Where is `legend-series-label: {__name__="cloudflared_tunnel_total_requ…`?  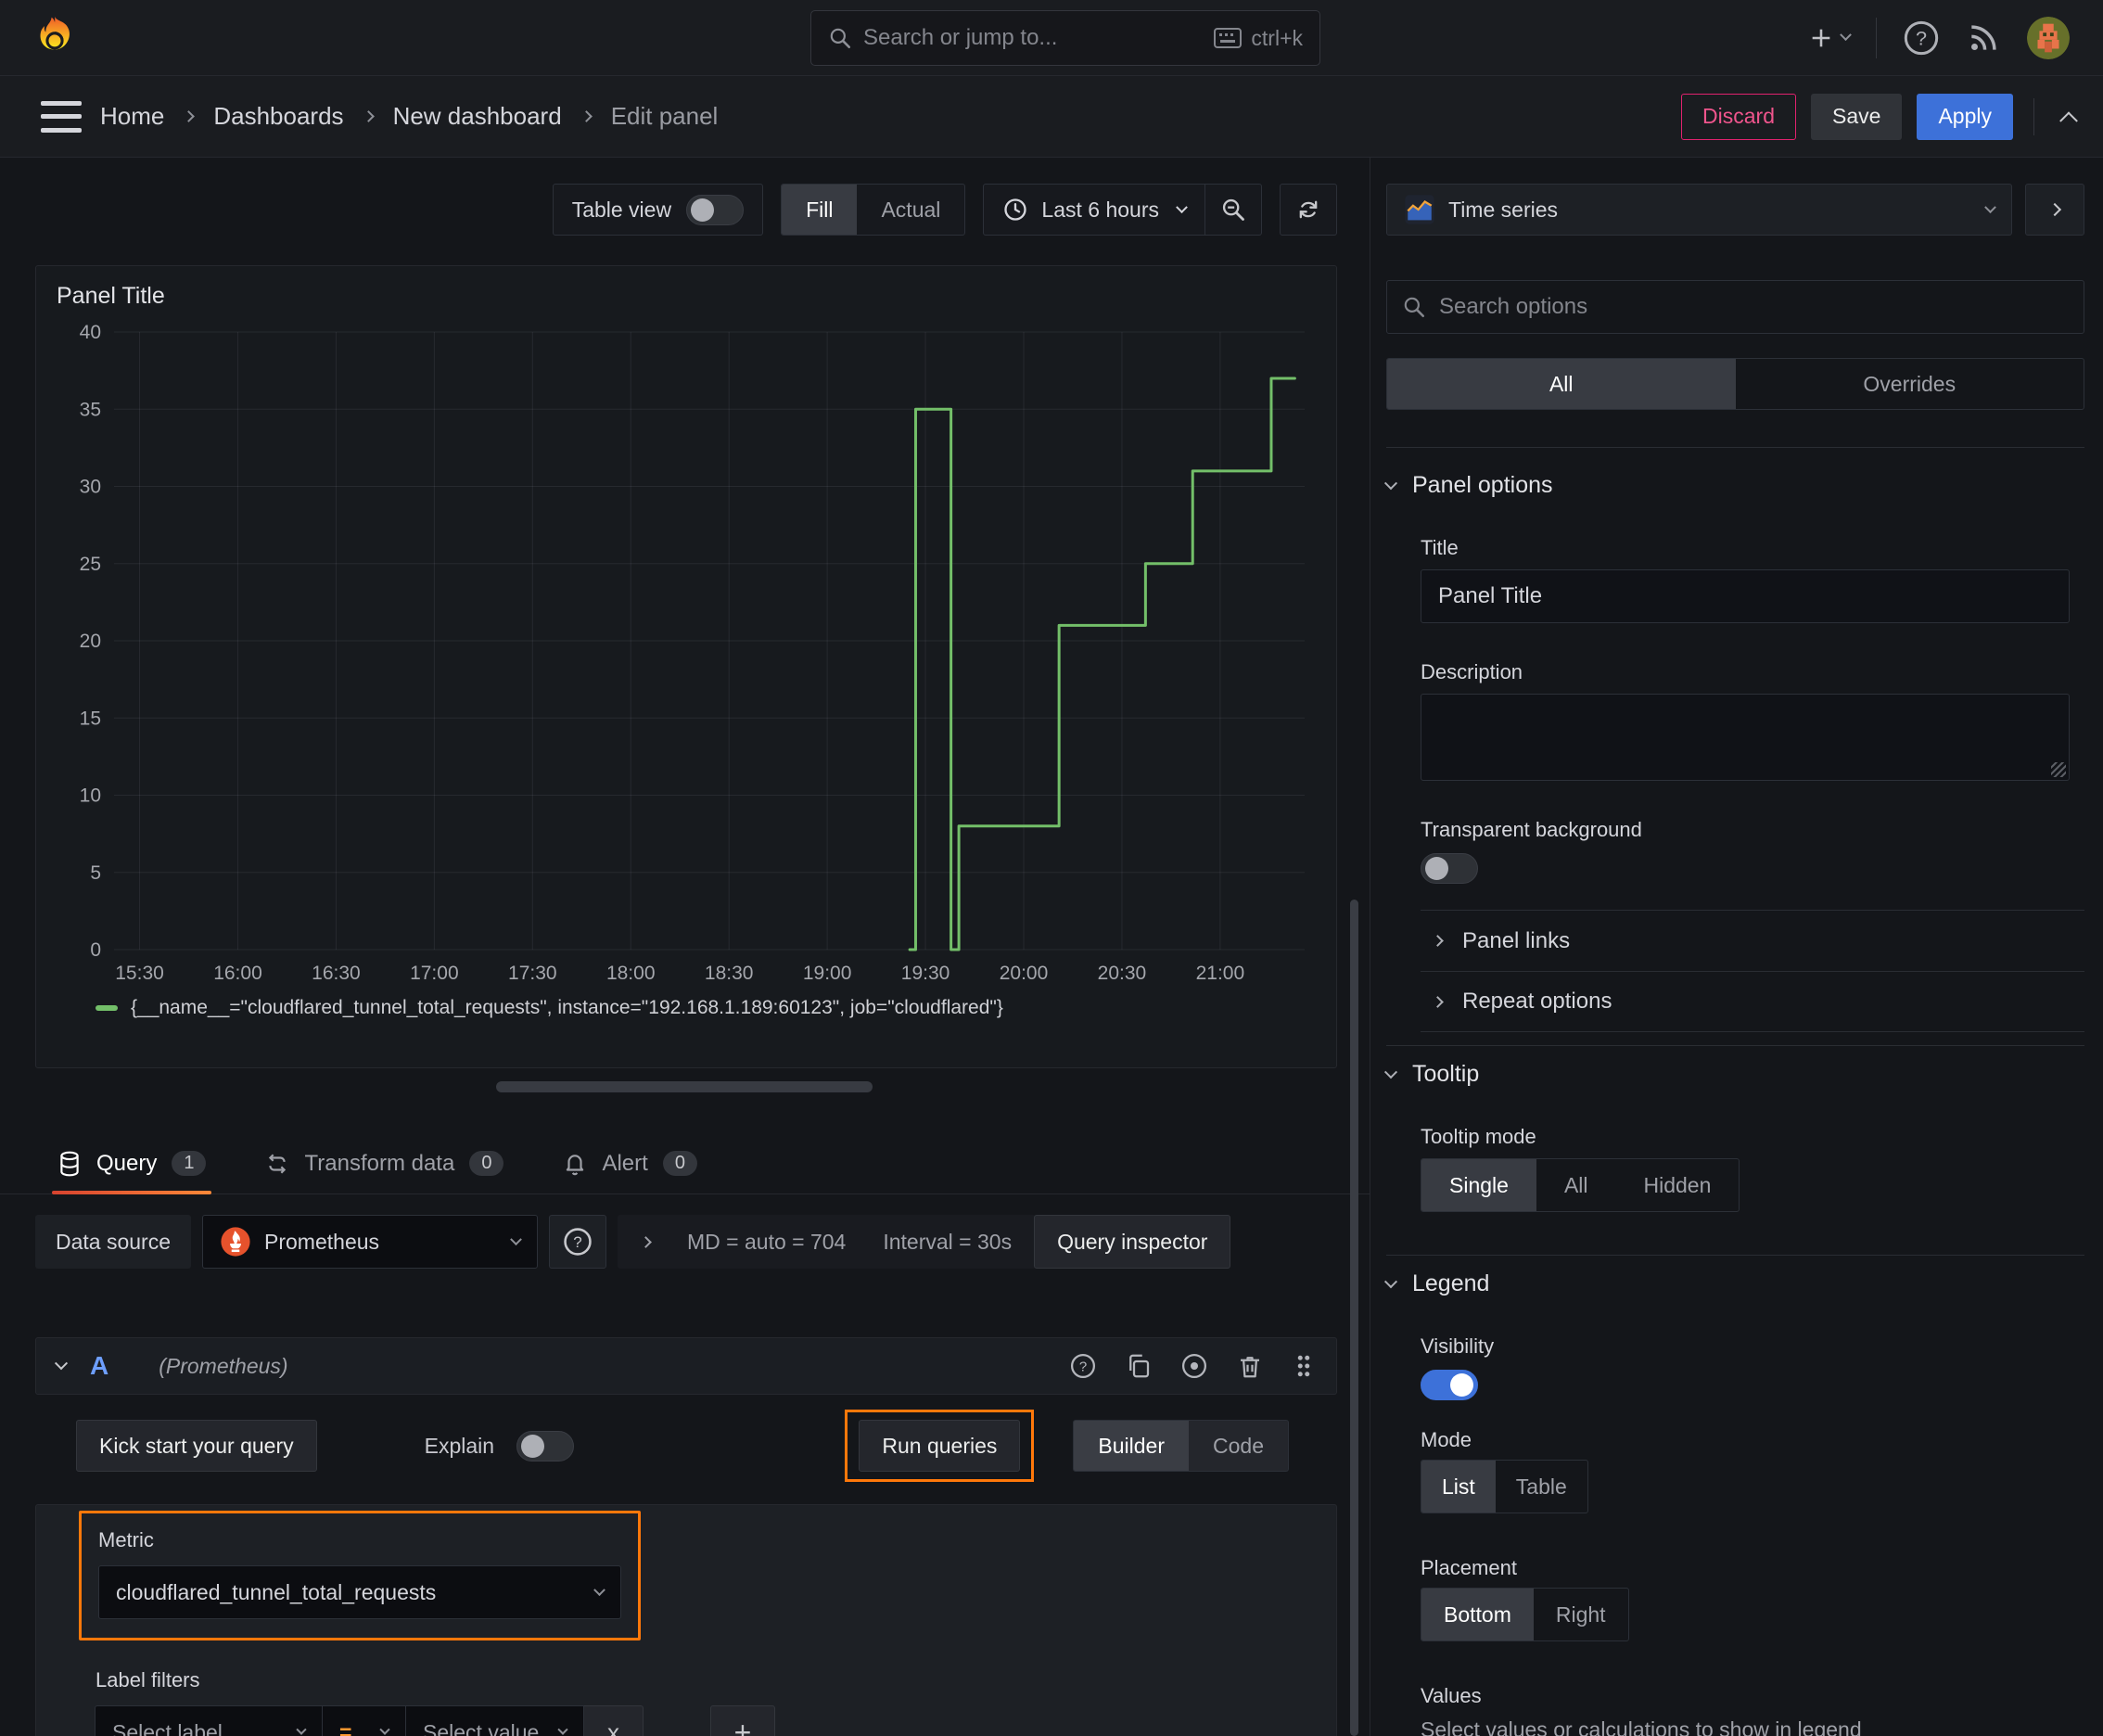 legend-series-label: {__name__="cloudflared_tunnel_total_requ… is located at coordinates (567, 1008).